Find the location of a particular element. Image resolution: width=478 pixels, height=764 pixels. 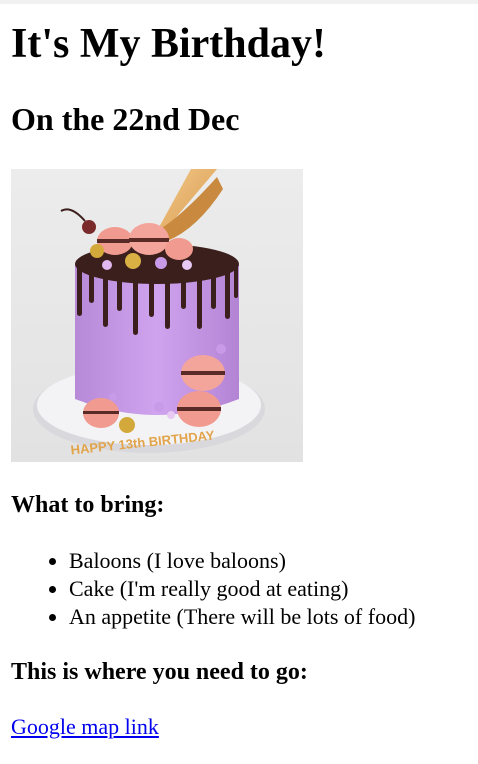

list-item-text: An appetite (There will be lots of food) is located at coordinates (242, 616).